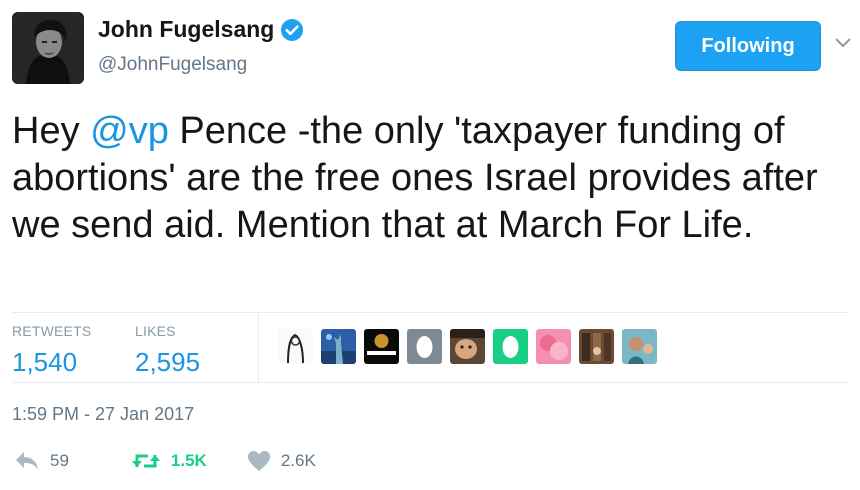  What do you see at coordinates (298, 460) in the screenshot?
I see `like-count: 2.6K` at bounding box center [298, 460].